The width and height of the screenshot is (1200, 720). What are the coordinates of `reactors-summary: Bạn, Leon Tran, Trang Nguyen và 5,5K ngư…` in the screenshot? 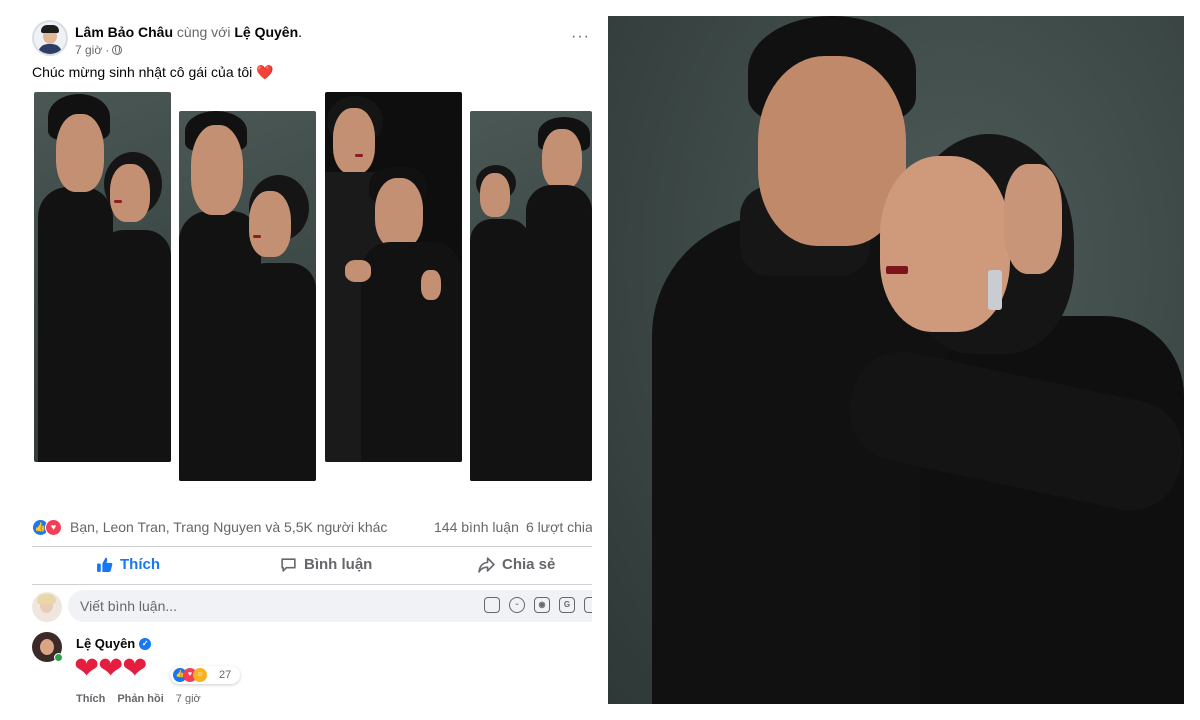 It's located at (228, 527).